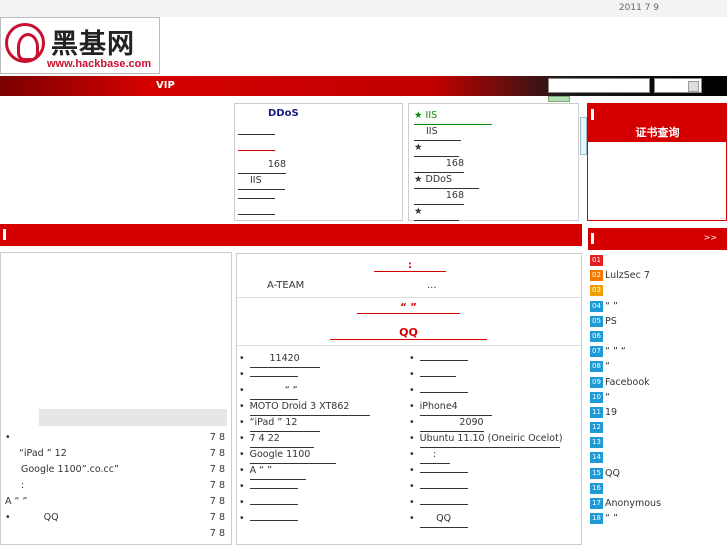  What do you see at coordinates (611, 306) in the screenshot?
I see `rank-title: “ ”` at bounding box center [611, 306].